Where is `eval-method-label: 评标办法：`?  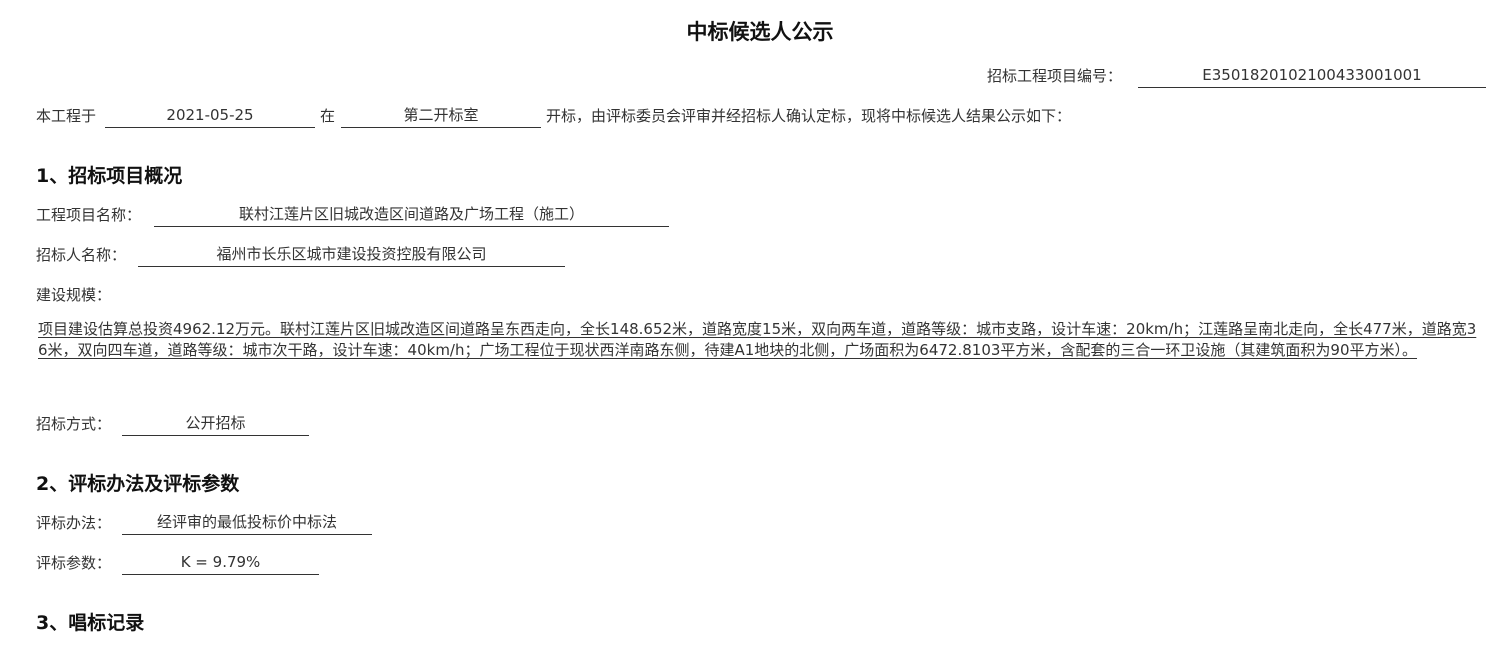
eval-method-label: 评标办法： is located at coordinates (74, 523).